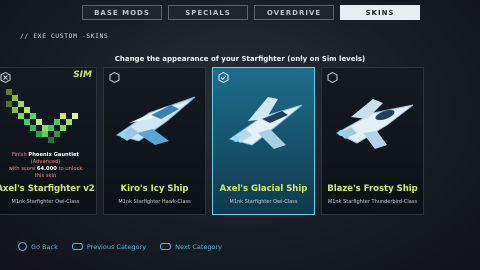  I want to click on unlock-score: 64.000, so click(46, 169).